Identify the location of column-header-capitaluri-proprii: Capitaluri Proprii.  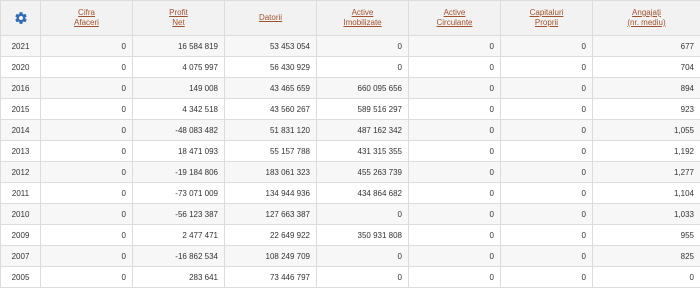
(547, 18).